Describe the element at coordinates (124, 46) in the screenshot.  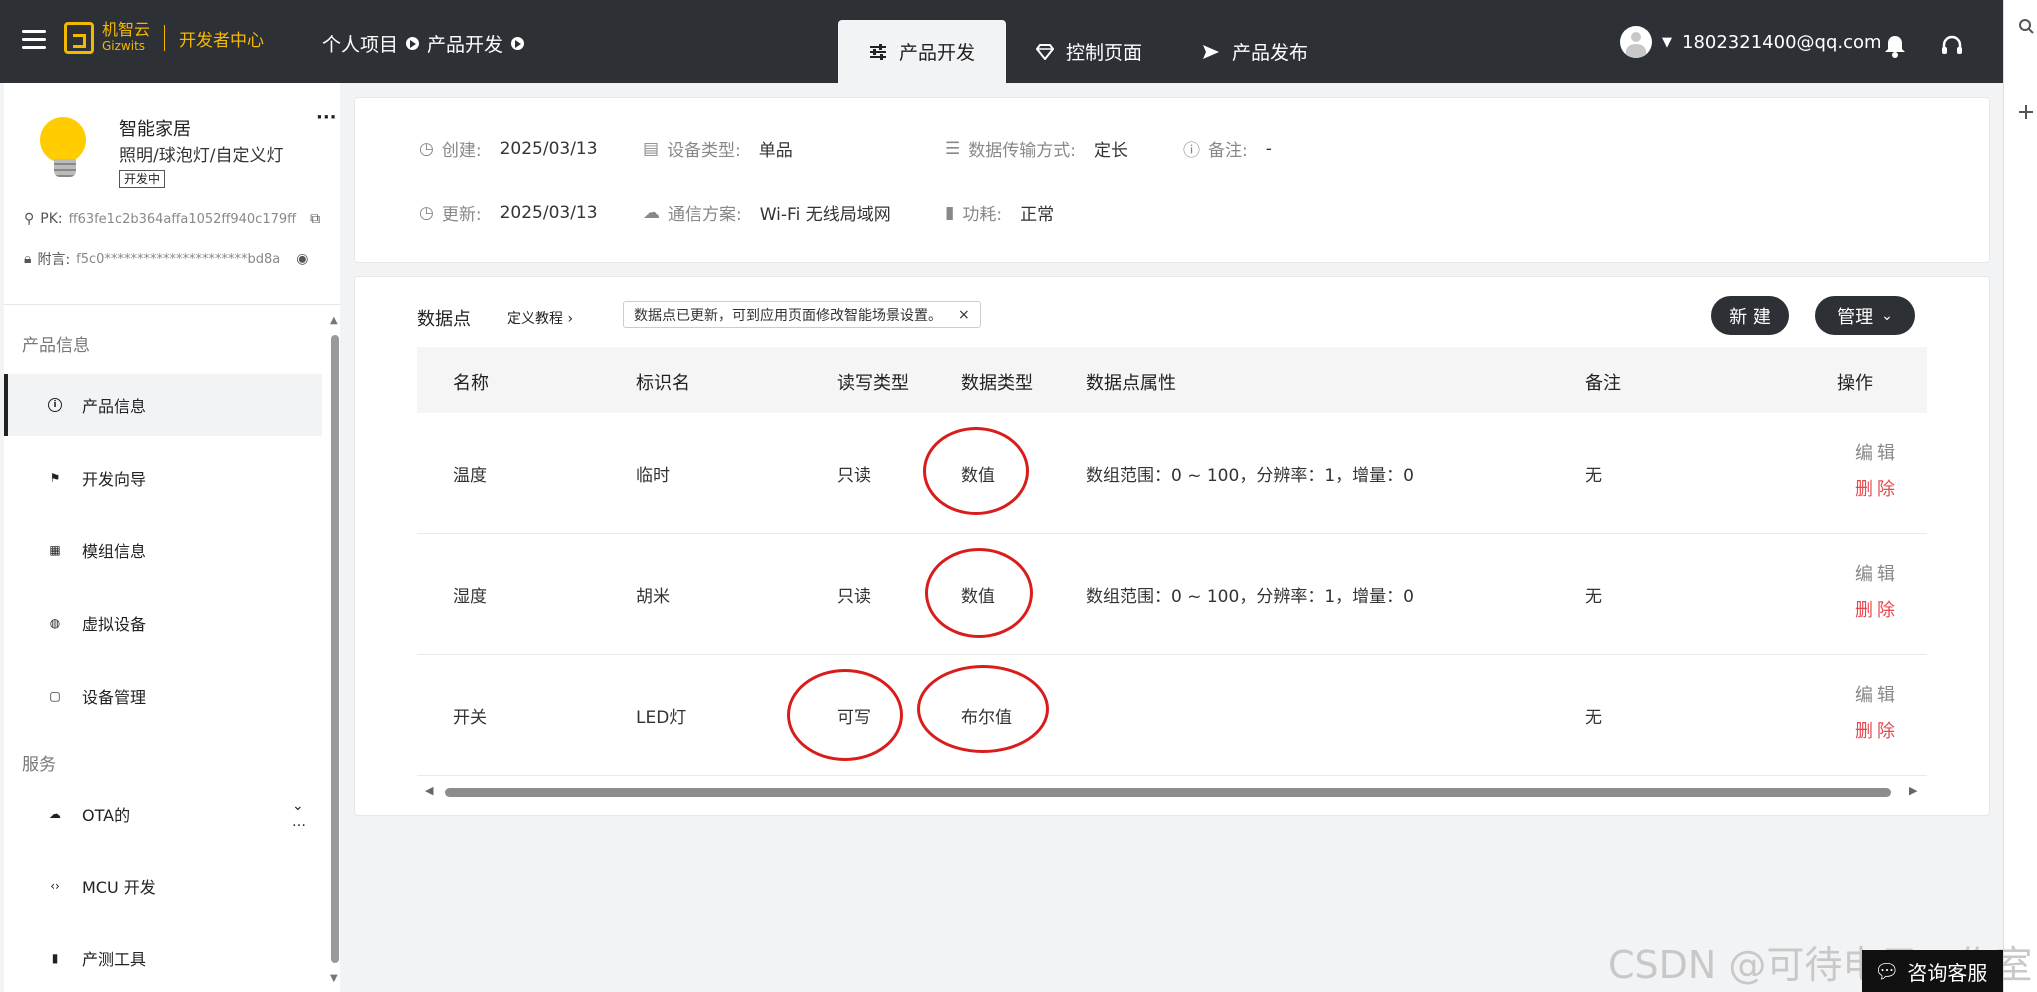
I see `brand-en: Gizwits` at that location.